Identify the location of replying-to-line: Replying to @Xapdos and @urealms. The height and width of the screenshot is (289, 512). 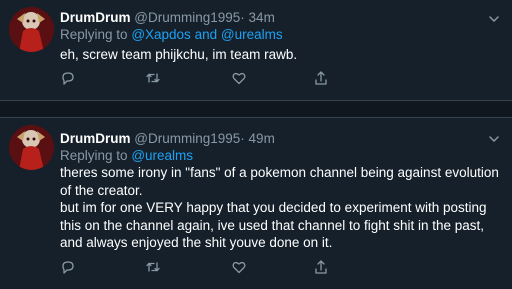
(282, 34).